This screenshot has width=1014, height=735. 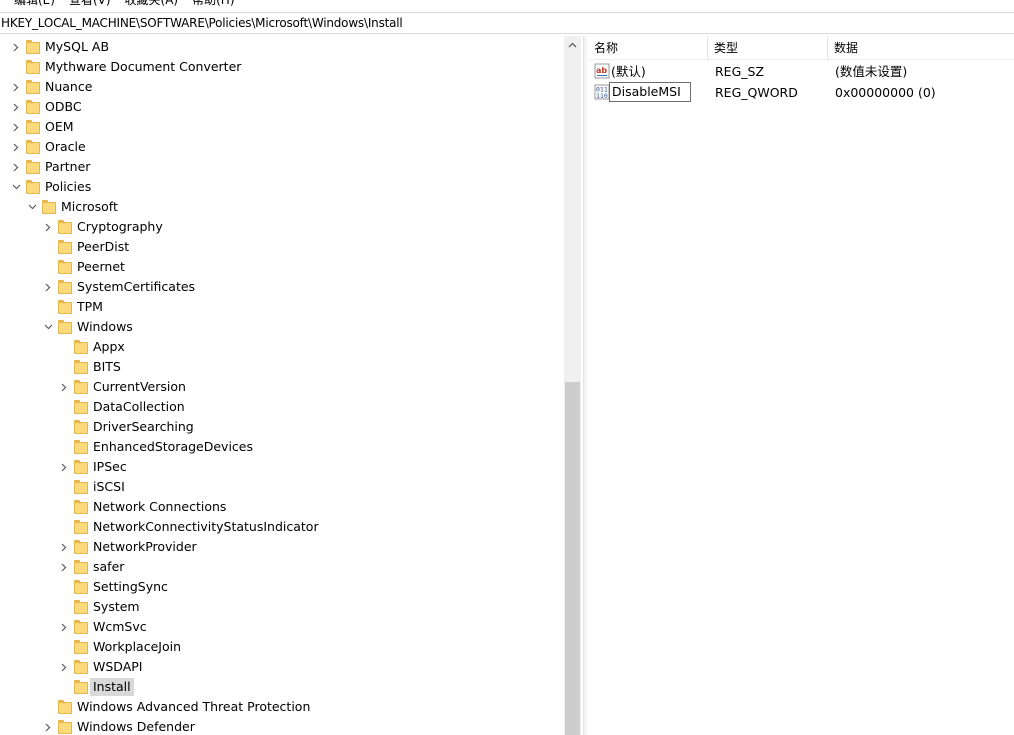 I want to click on tree-node-label: Windows, so click(x=105, y=327).